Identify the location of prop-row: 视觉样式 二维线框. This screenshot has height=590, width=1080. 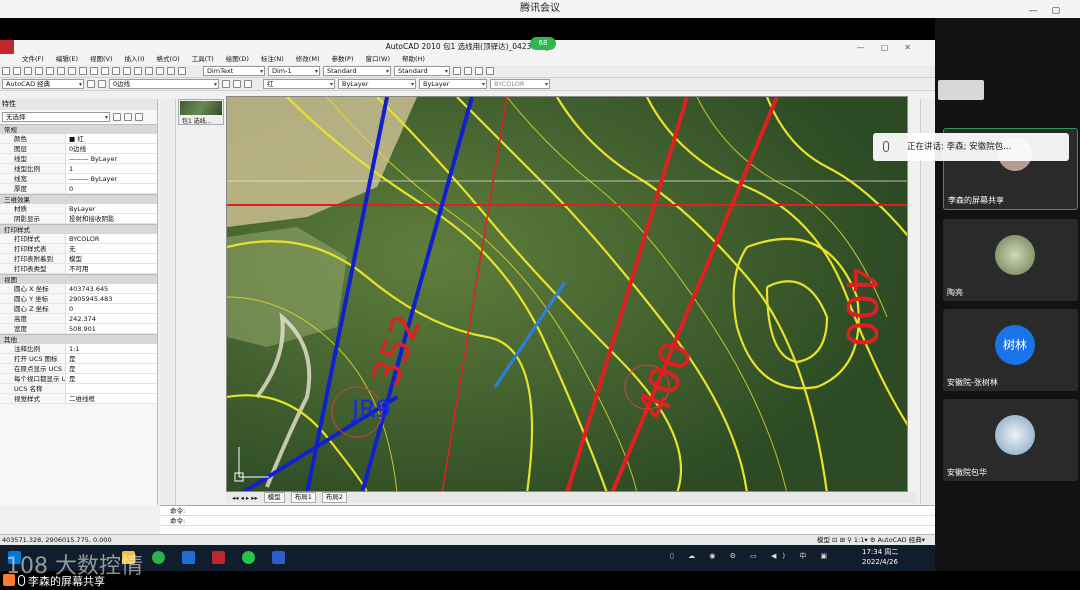
(78, 399).